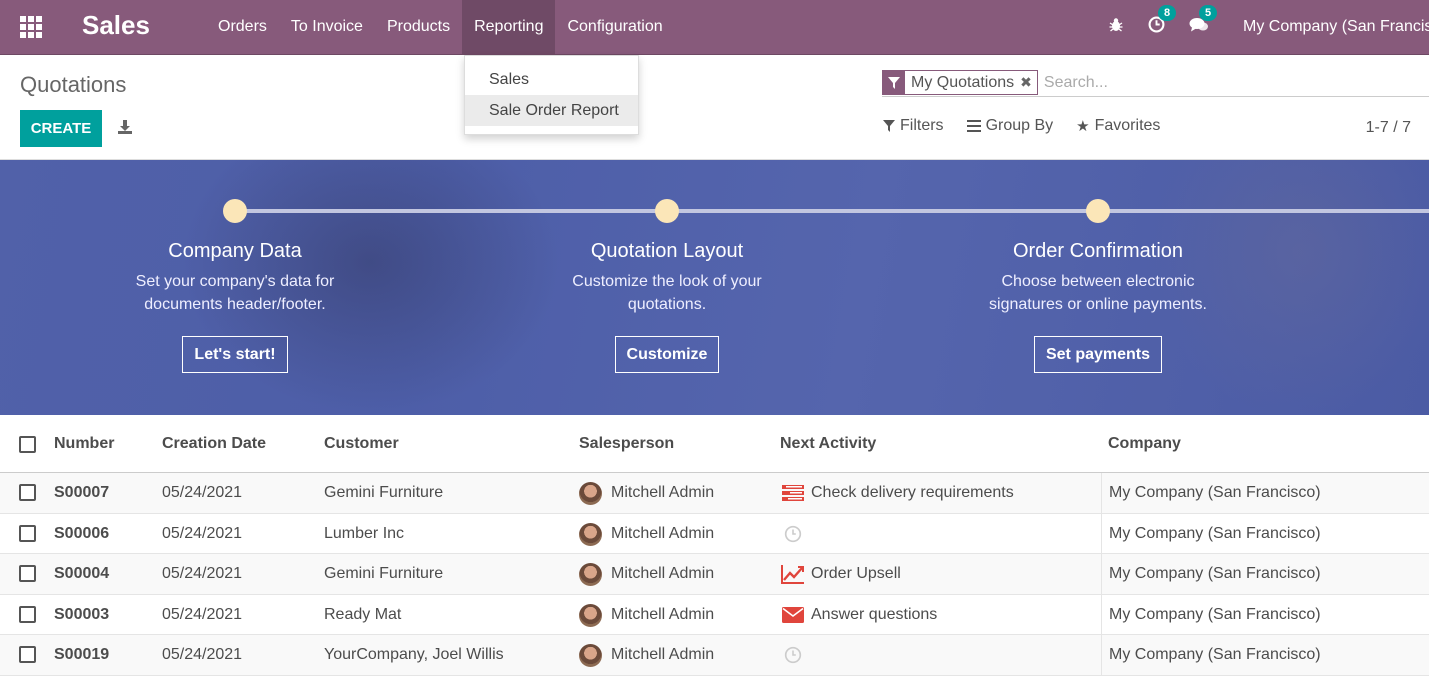 The height and width of the screenshot is (692, 1429). I want to click on messages-comments-icon: 5, so click(1203, 21).